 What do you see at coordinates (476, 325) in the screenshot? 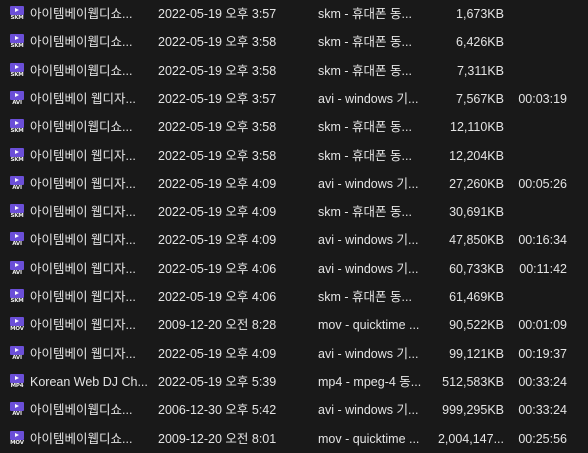
I see `file-size: 90,522KB` at bounding box center [476, 325].